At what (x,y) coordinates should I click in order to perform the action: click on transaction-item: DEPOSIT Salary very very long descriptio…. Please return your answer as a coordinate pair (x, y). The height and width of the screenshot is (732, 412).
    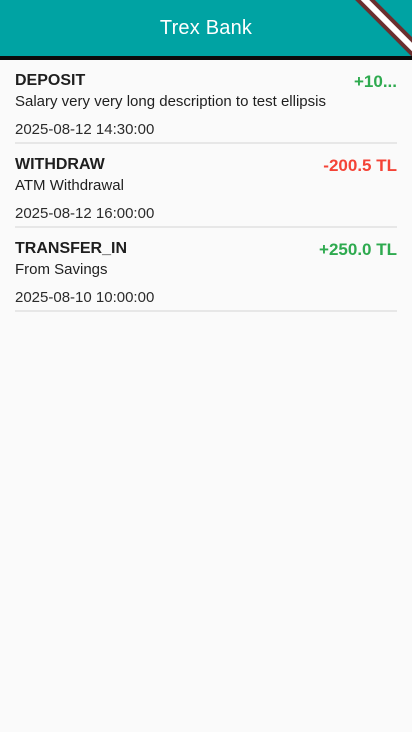
    Looking at the image, I should click on (206, 102).